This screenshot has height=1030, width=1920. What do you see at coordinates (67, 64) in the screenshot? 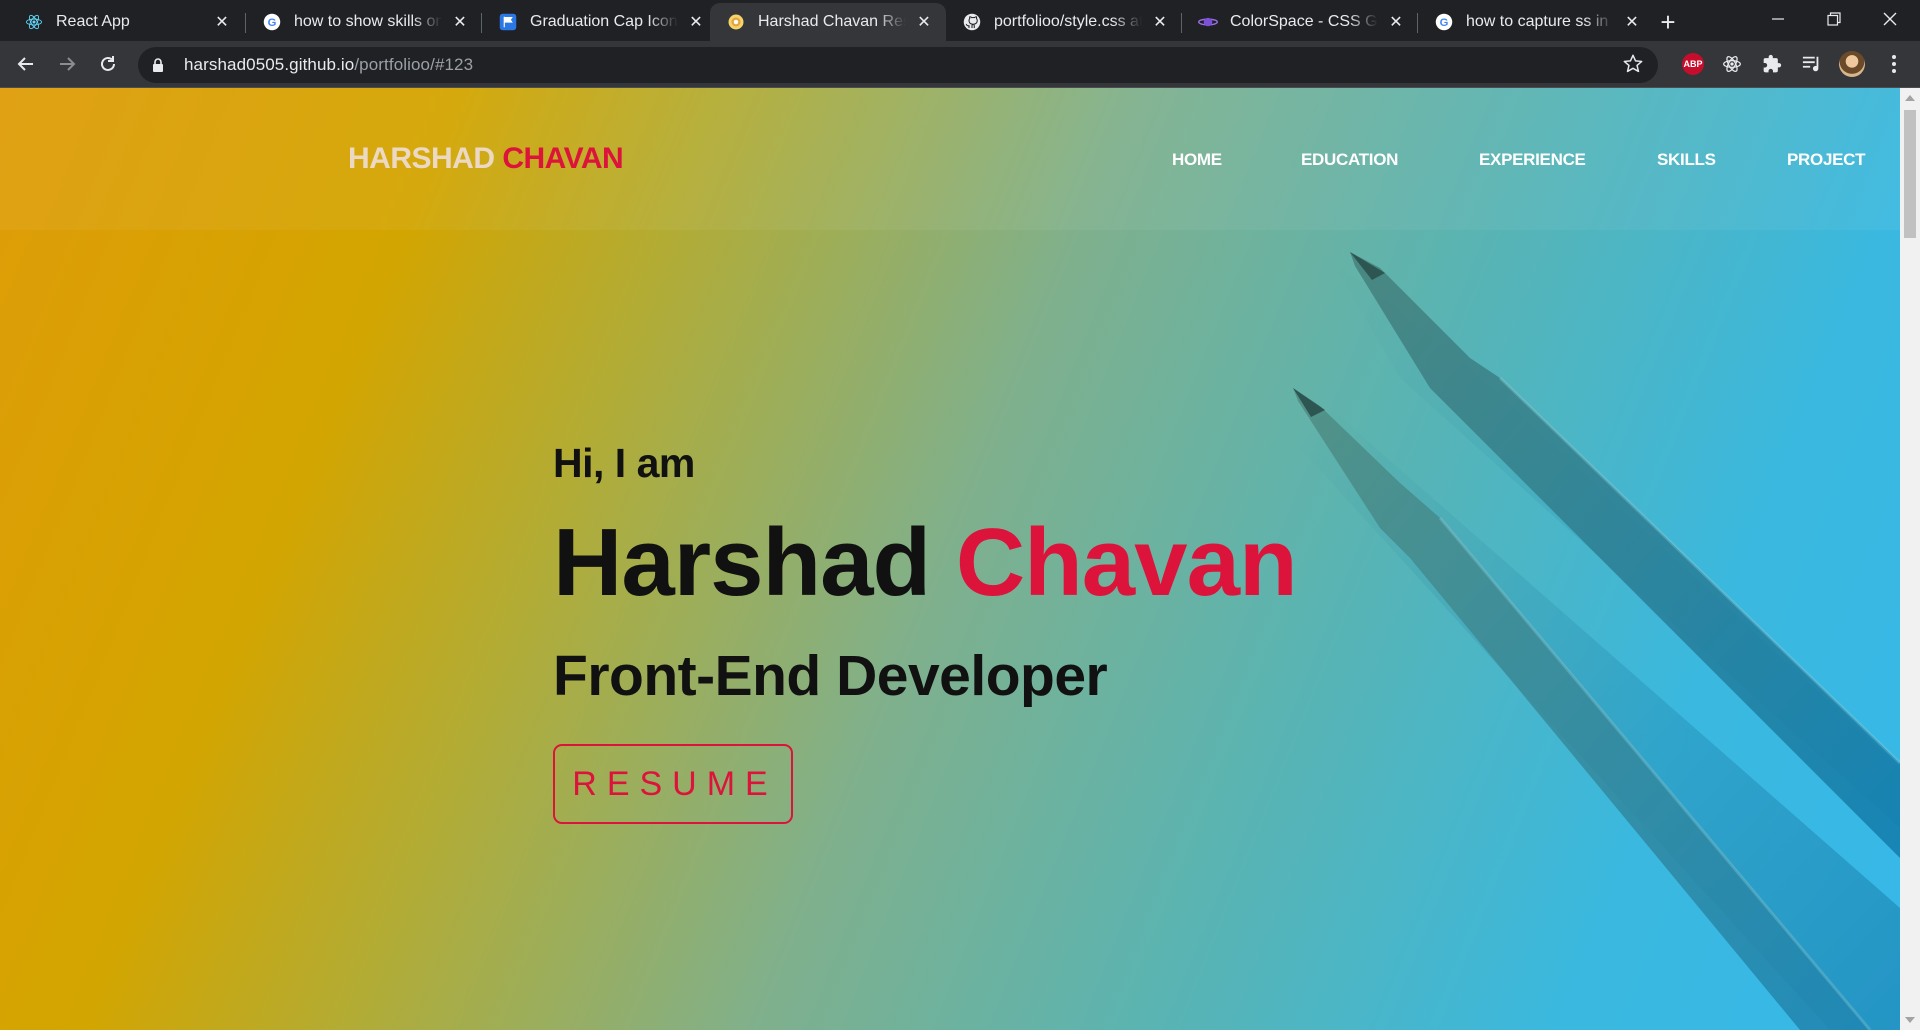
I see `forward-arrow-icon` at bounding box center [67, 64].